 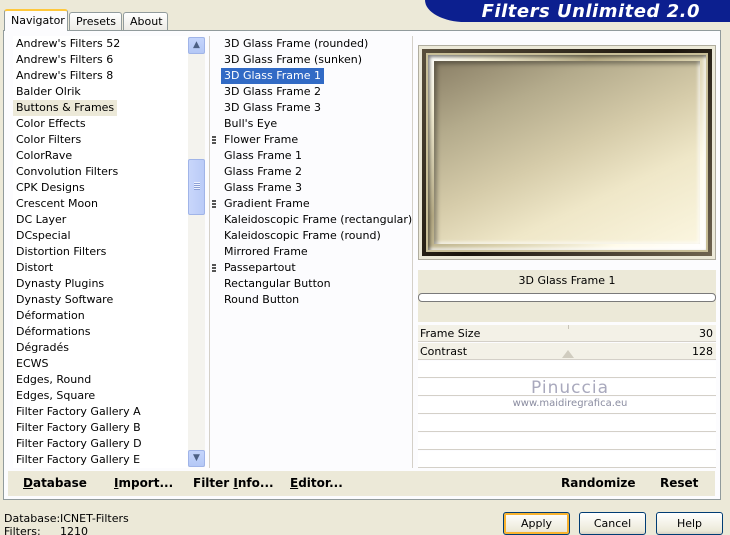 I want to click on list-item: 3D Glass Frame 1, so click(x=273, y=76).